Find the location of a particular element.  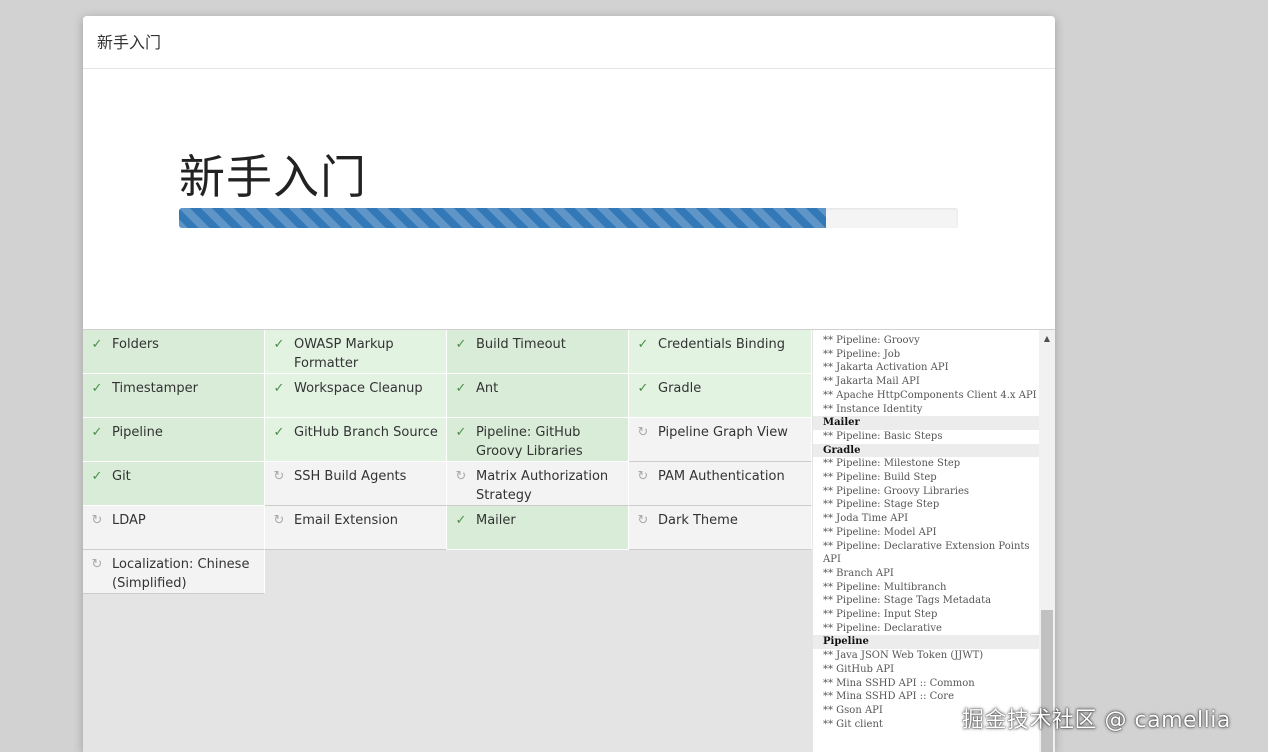

plugin-name: GitHub Branch Source is located at coordinates (366, 432).